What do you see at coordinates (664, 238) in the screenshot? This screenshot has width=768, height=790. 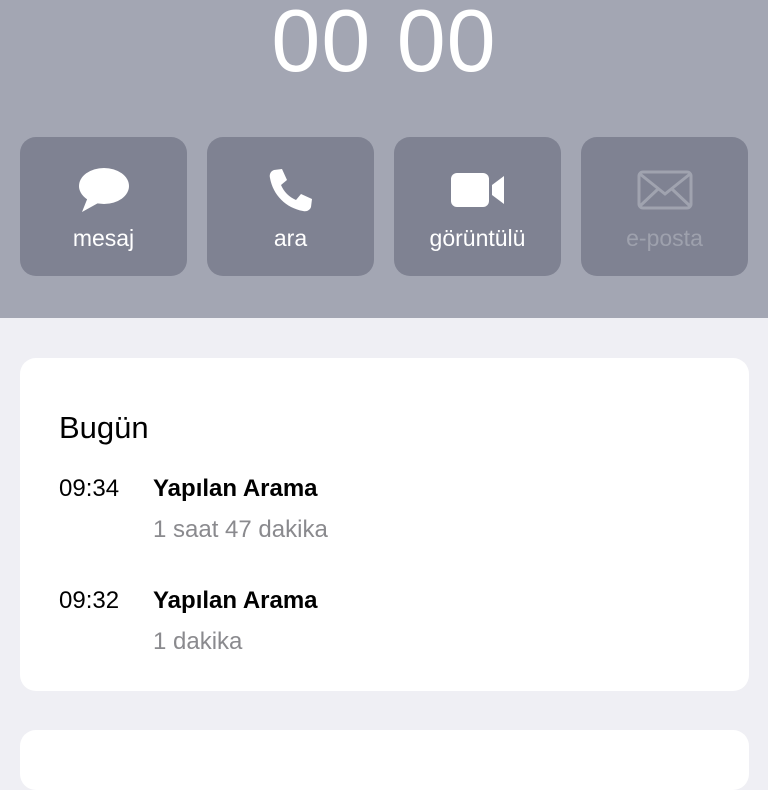 I see `email-button-label: e-posta` at bounding box center [664, 238].